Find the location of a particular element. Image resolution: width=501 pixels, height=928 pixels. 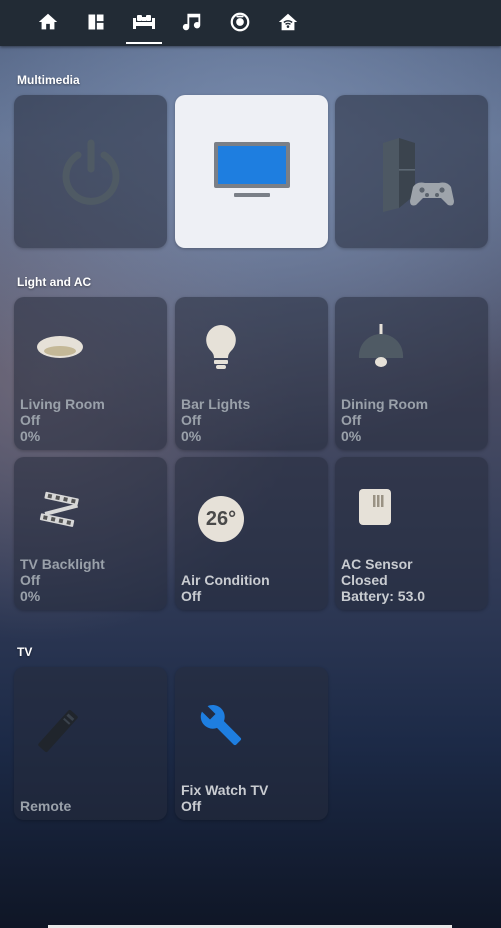

tile-name: AC Sensor is located at coordinates (377, 564).